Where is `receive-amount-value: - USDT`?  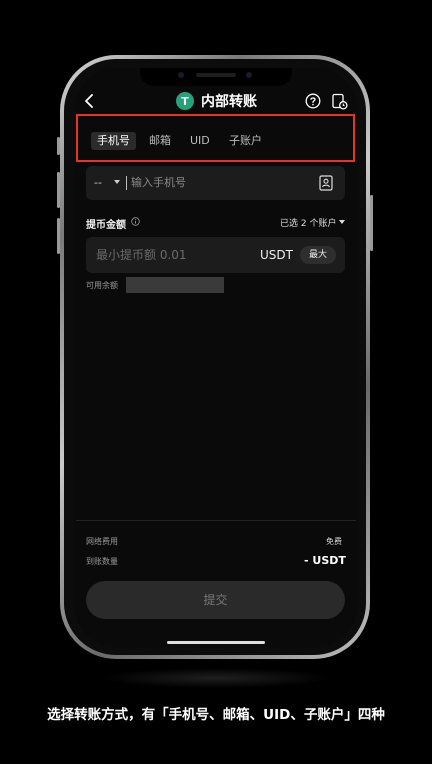
receive-amount-value: - USDT is located at coordinates (325, 560).